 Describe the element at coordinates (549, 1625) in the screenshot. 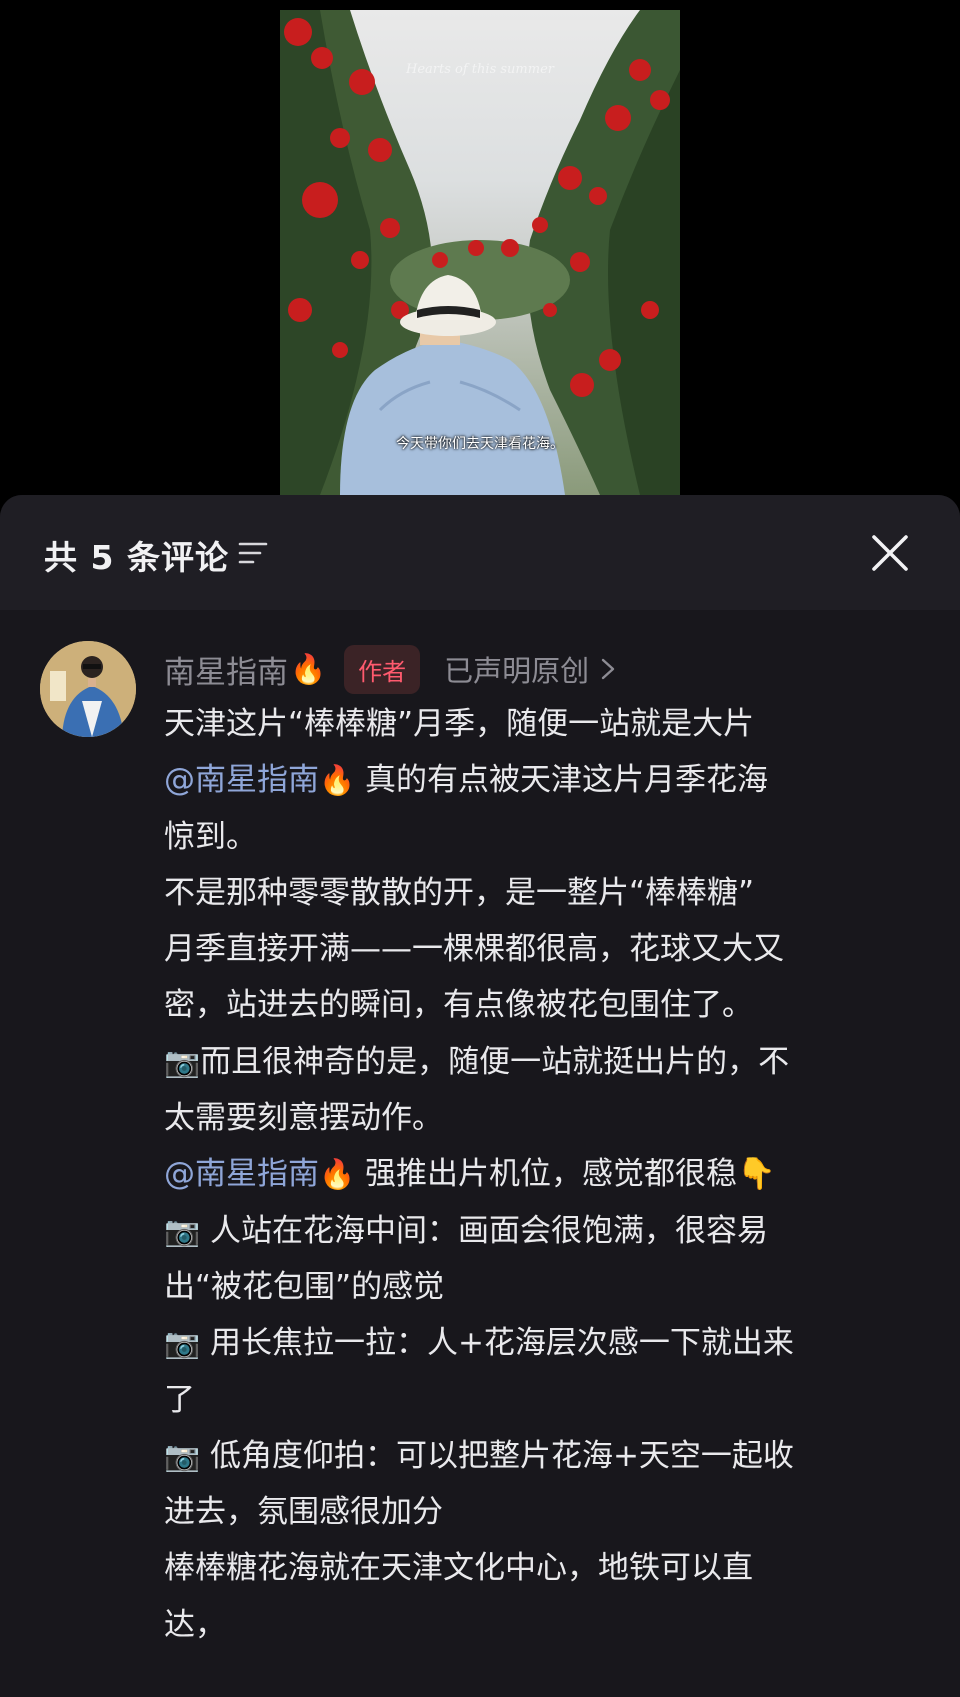

I see `comment-line: 达，` at that location.